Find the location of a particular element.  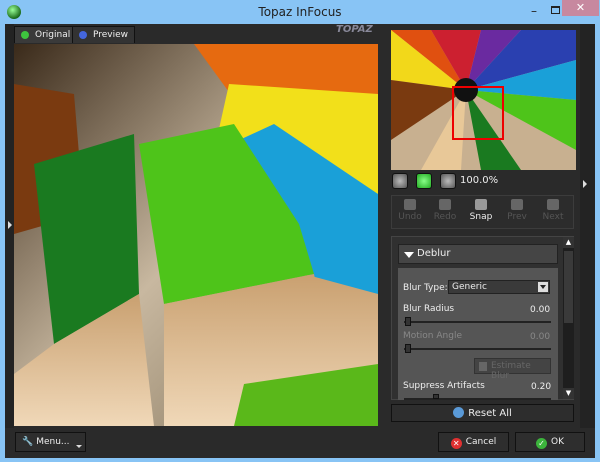

tab-original: Original is located at coordinates (46, 34).